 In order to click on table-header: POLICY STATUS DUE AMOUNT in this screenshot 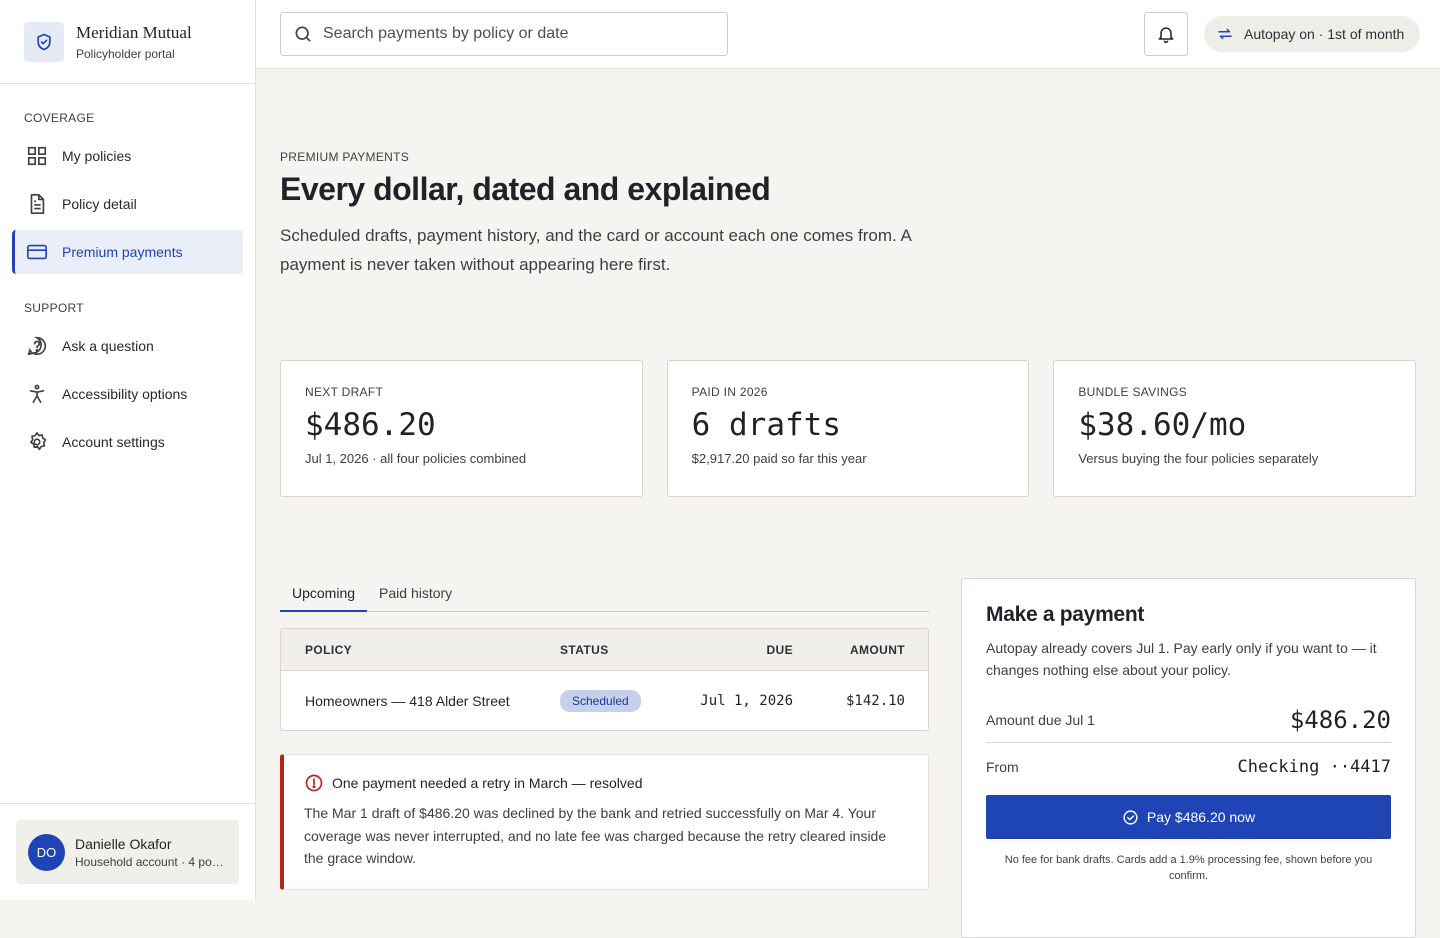, I will do `click(604, 650)`.